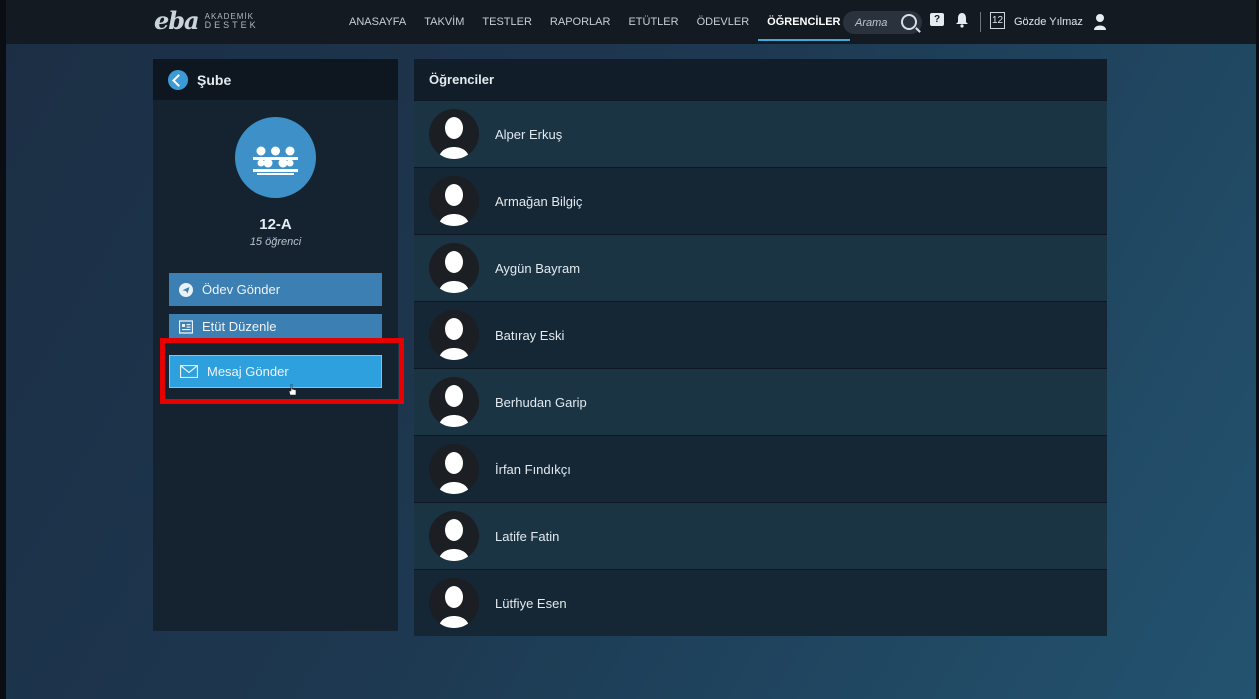 The height and width of the screenshot is (699, 1259). Describe the element at coordinates (997, 20) in the screenshot. I see `calendar-icon: 12` at that location.